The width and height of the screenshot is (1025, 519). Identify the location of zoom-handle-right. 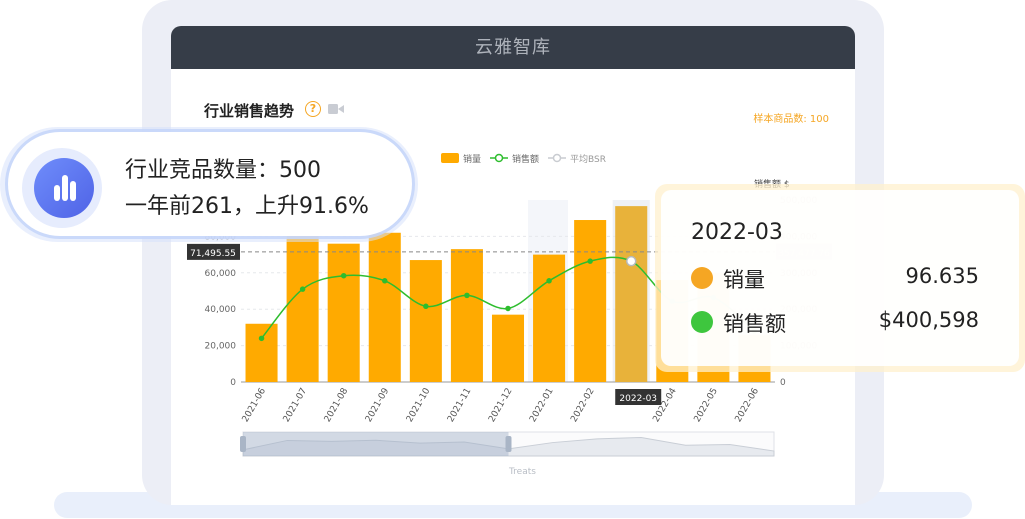
(508, 444).